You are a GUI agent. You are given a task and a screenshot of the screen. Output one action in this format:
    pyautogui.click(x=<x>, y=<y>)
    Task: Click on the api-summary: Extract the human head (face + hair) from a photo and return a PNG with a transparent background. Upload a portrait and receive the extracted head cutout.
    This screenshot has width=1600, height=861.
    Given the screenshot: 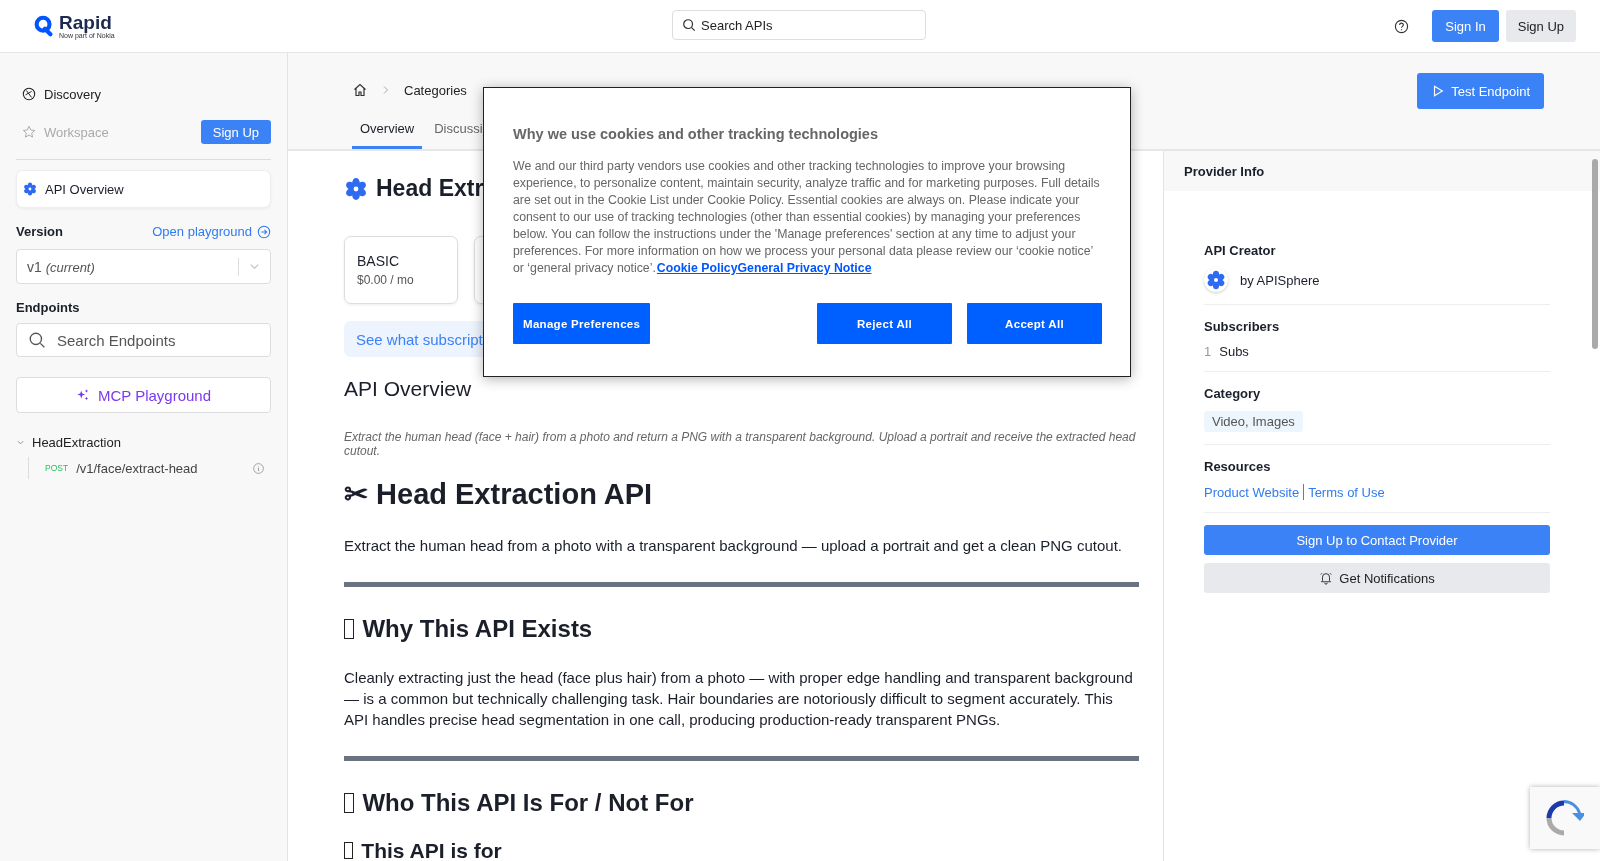 What is the action you would take?
    pyautogui.click(x=740, y=445)
    